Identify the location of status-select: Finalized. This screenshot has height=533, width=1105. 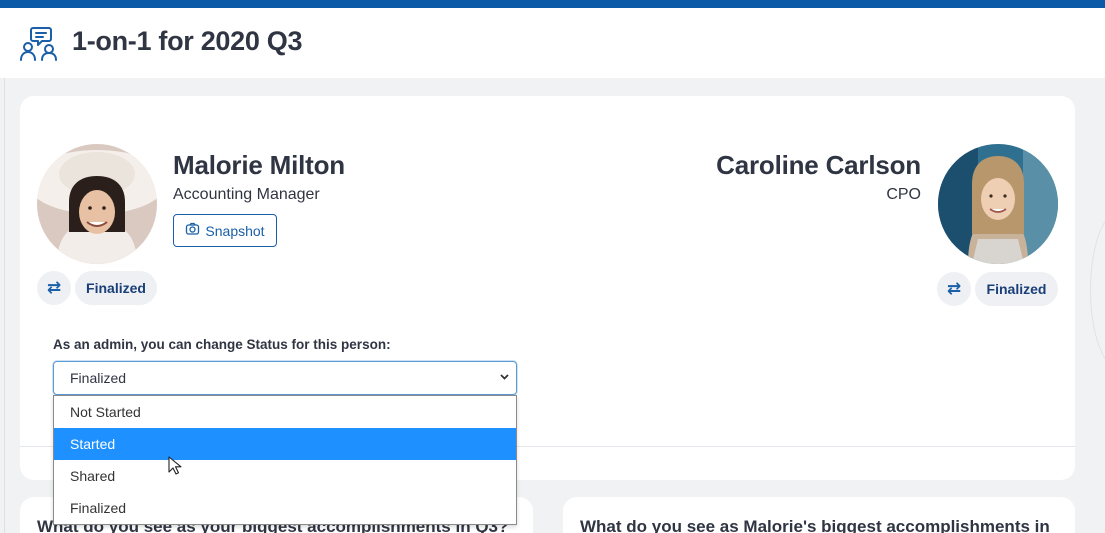
(285, 378).